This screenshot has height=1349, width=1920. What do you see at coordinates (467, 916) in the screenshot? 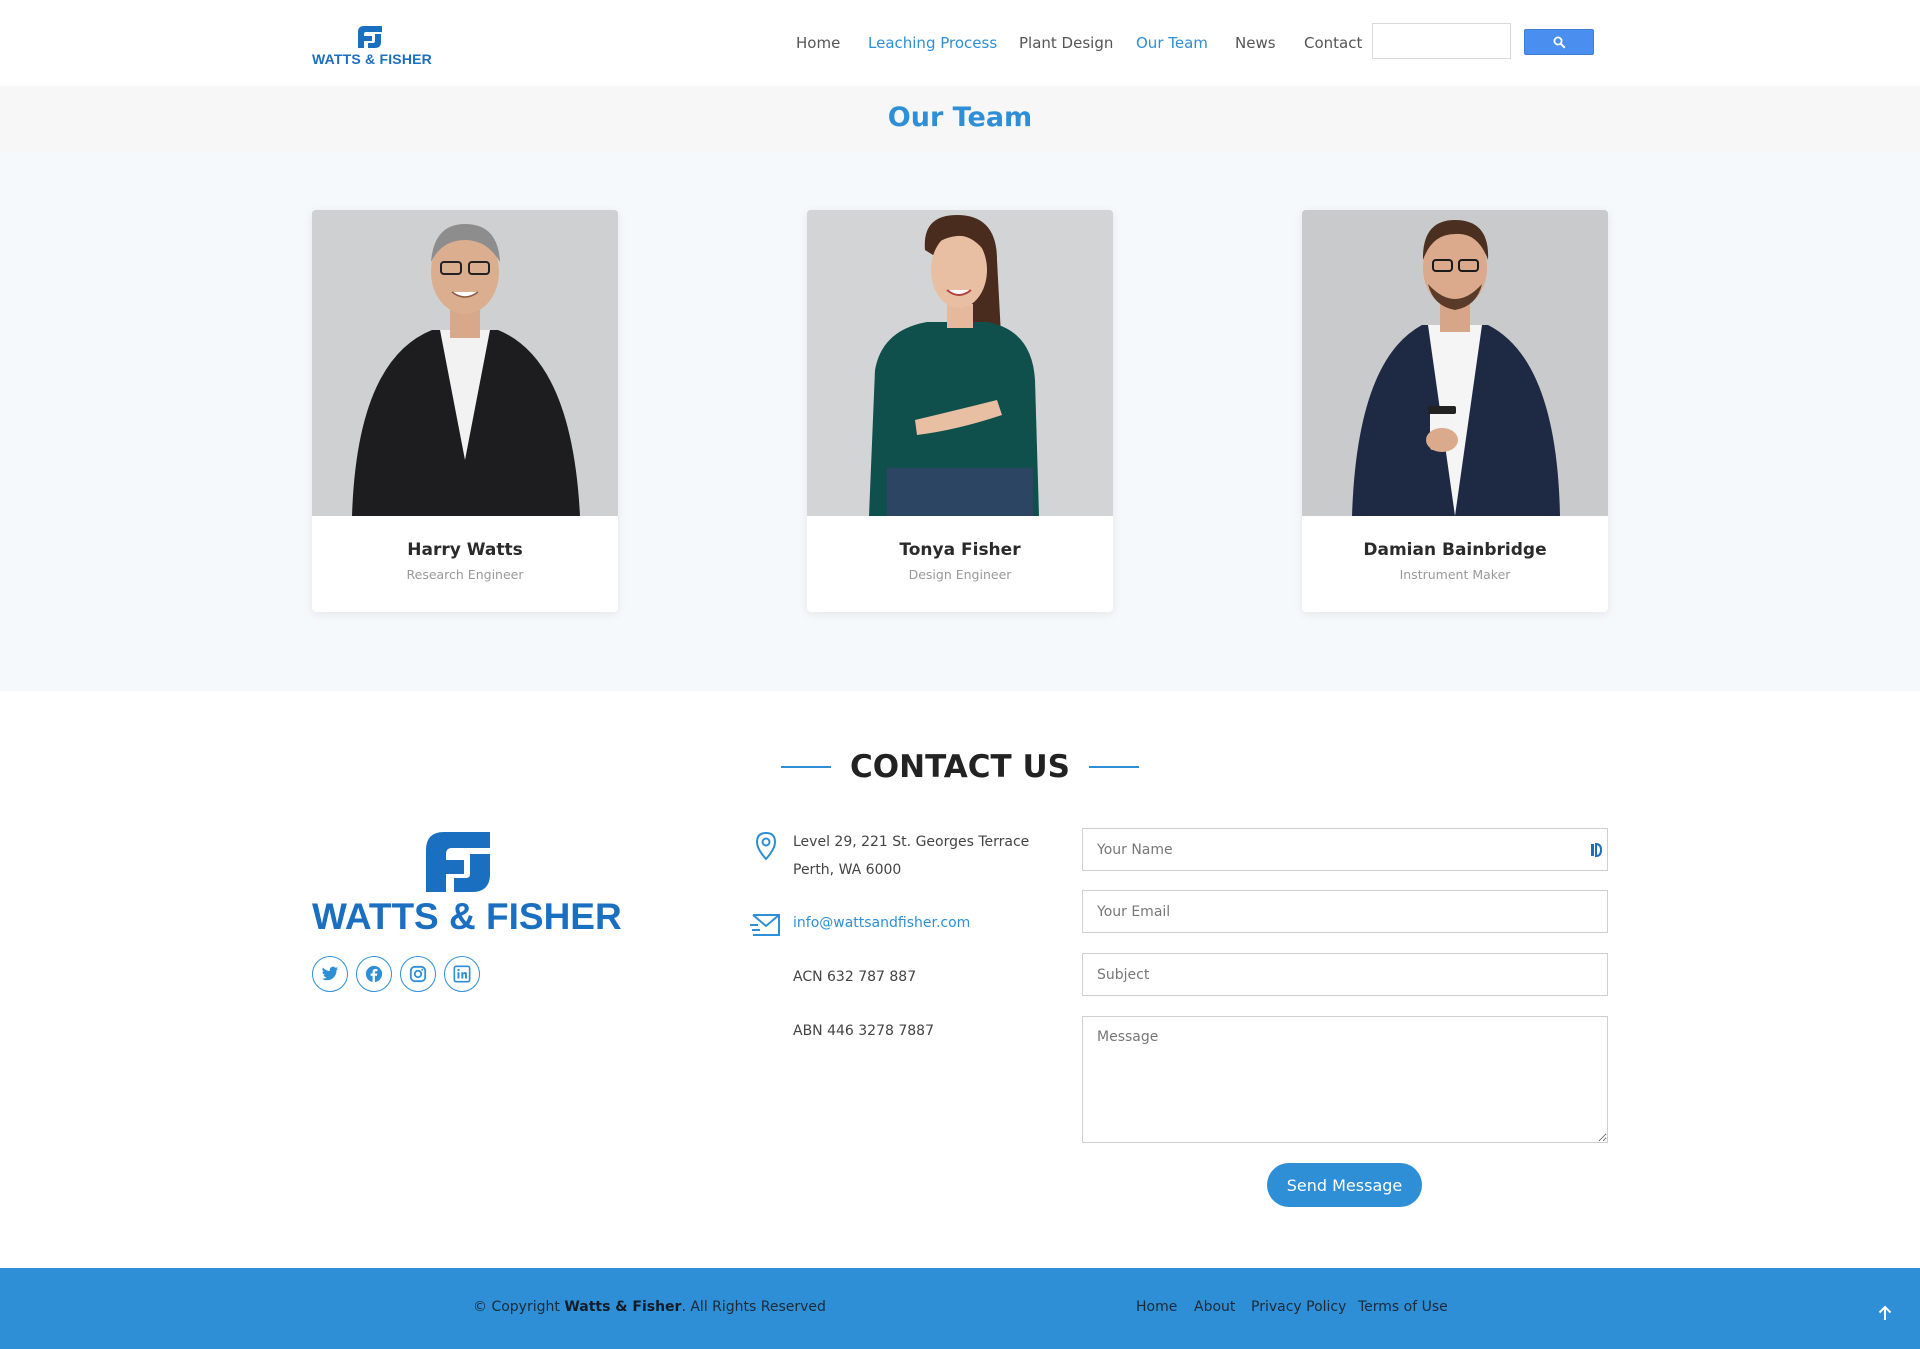
I see `contact-logo-text: WATTS & FISHER` at bounding box center [467, 916].